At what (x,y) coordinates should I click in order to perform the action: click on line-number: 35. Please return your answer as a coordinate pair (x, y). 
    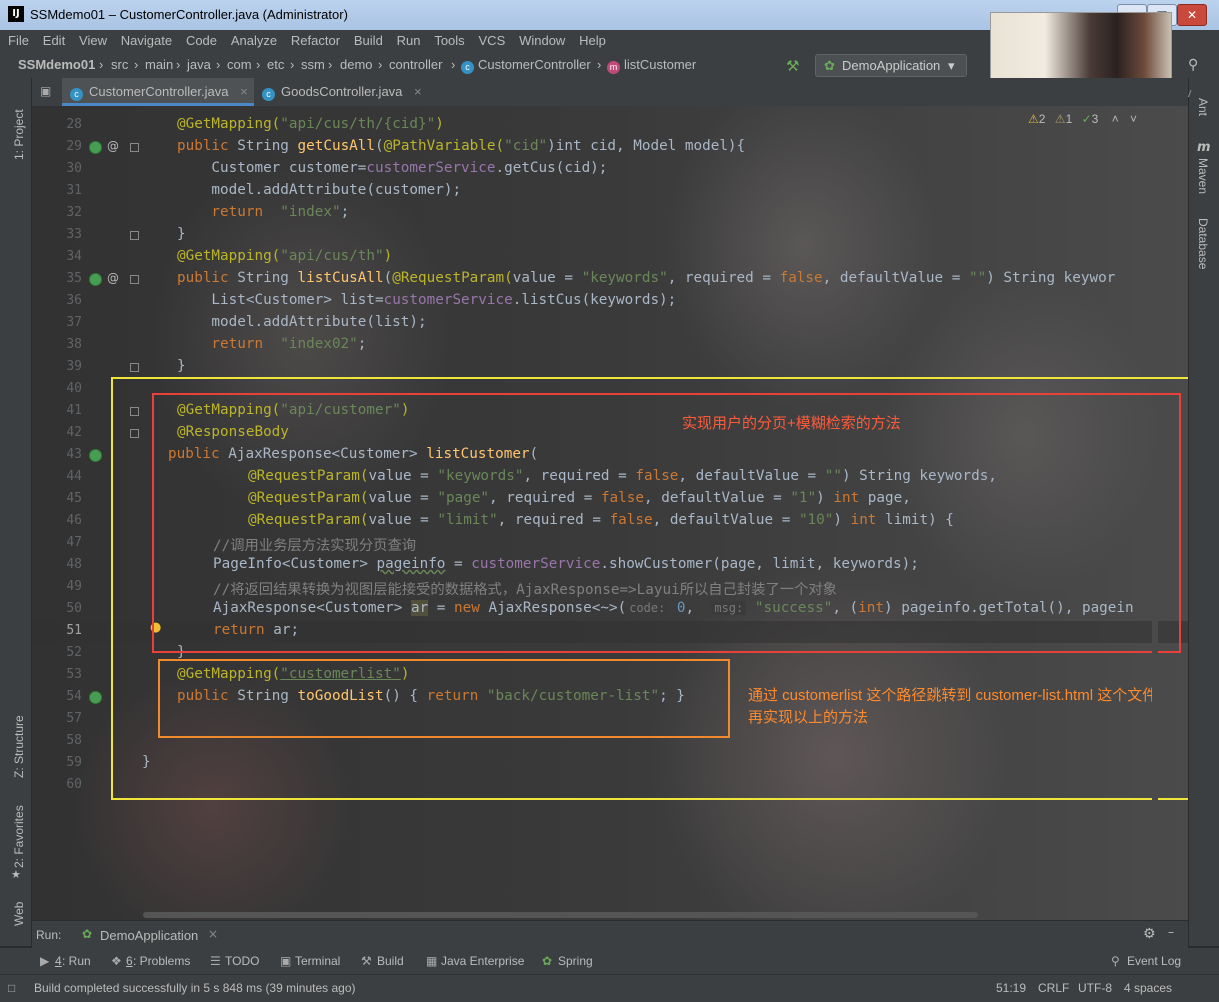
    Looking at the image, I should click on (74, 278).